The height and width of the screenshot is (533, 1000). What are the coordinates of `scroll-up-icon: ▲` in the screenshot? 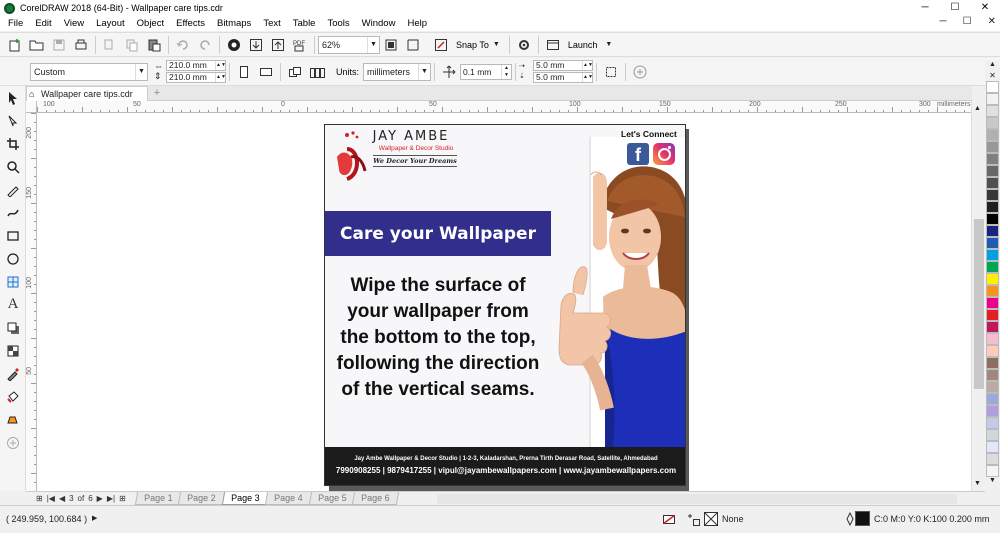 It's located at (977, 108).